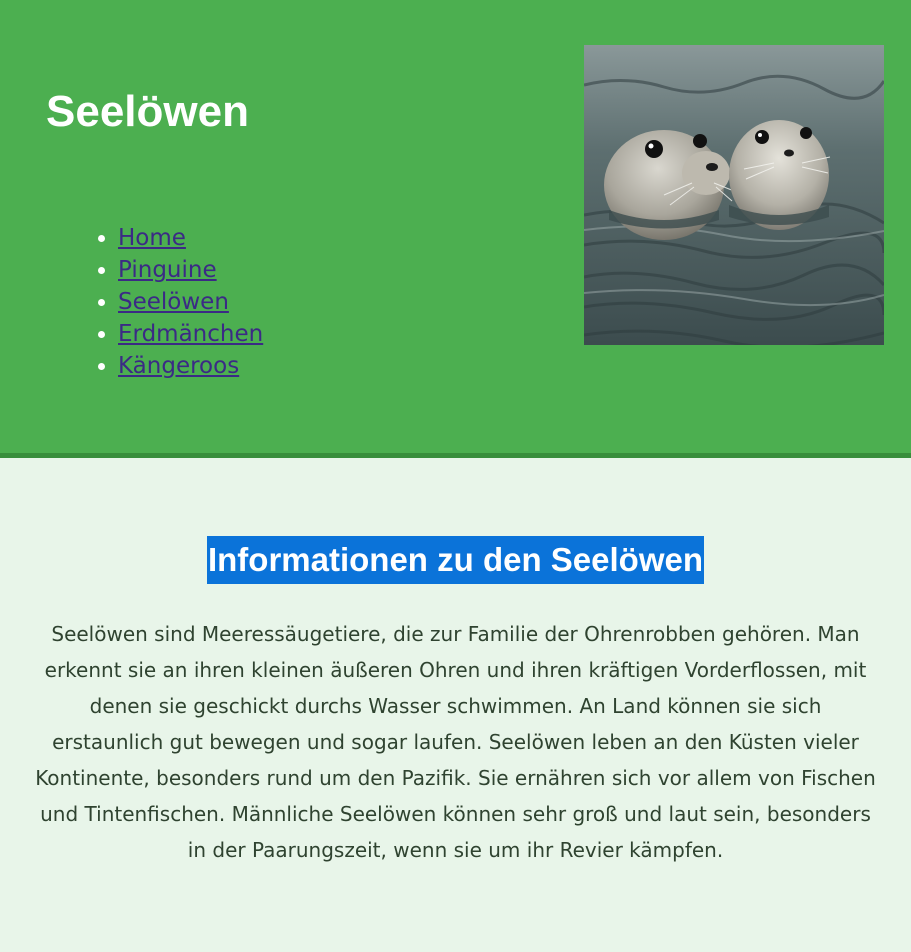  What do you see at coordinates (178, 366) in the screenshot?
I see `nav-link-kaengeroos: Kängeroos` at bounding box center [178, 366].